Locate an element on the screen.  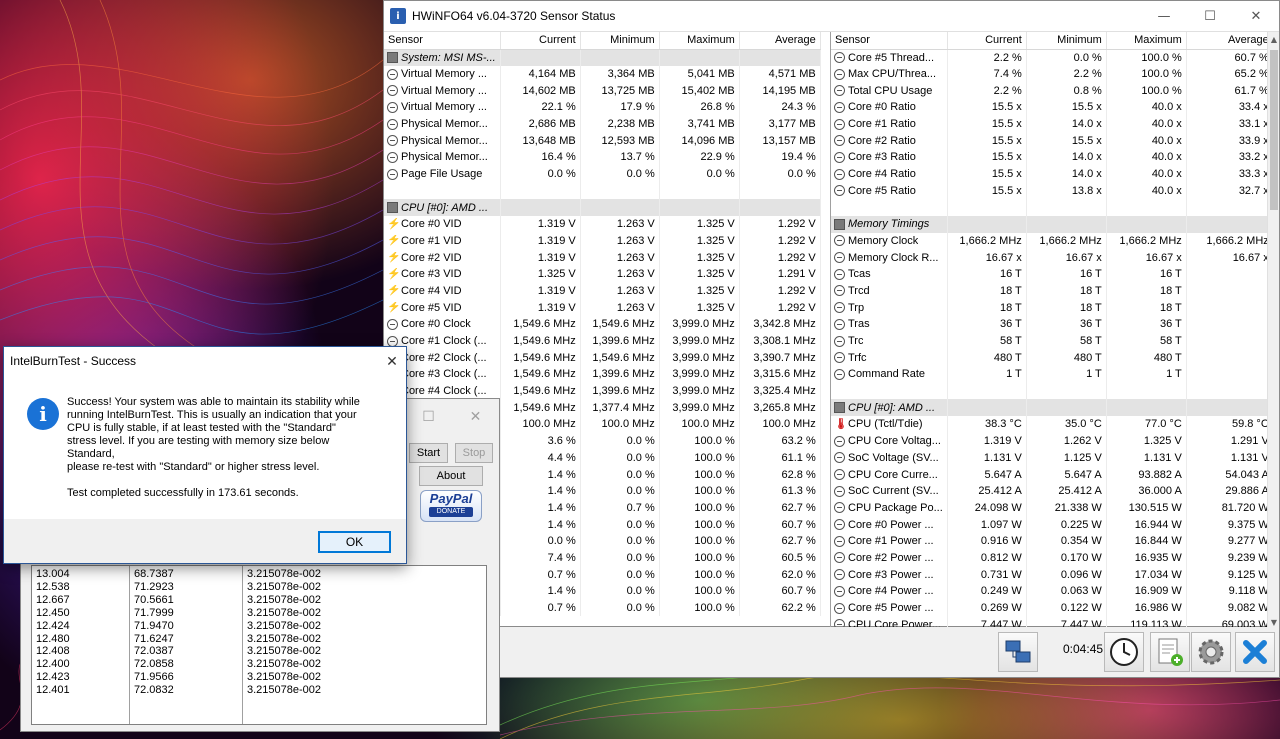
sensor-row: Core #1 Ratio 15.5 x 14.0 x 40.0 x 33.1 x is located at coordinates (1052, 124).